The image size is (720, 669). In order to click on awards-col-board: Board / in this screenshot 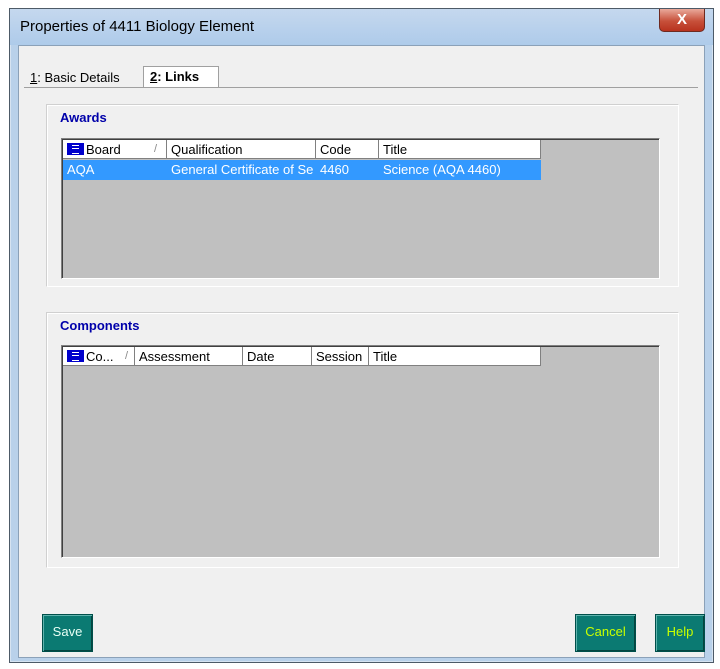, I will do `click(115, 149)`.